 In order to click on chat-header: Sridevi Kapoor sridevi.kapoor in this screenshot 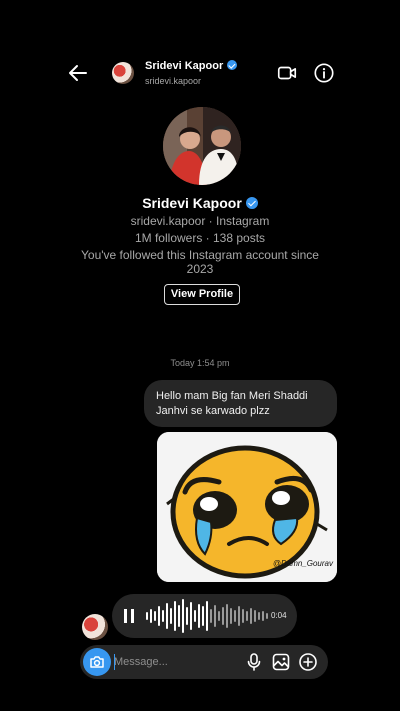, I will do `click(200, 73)`.